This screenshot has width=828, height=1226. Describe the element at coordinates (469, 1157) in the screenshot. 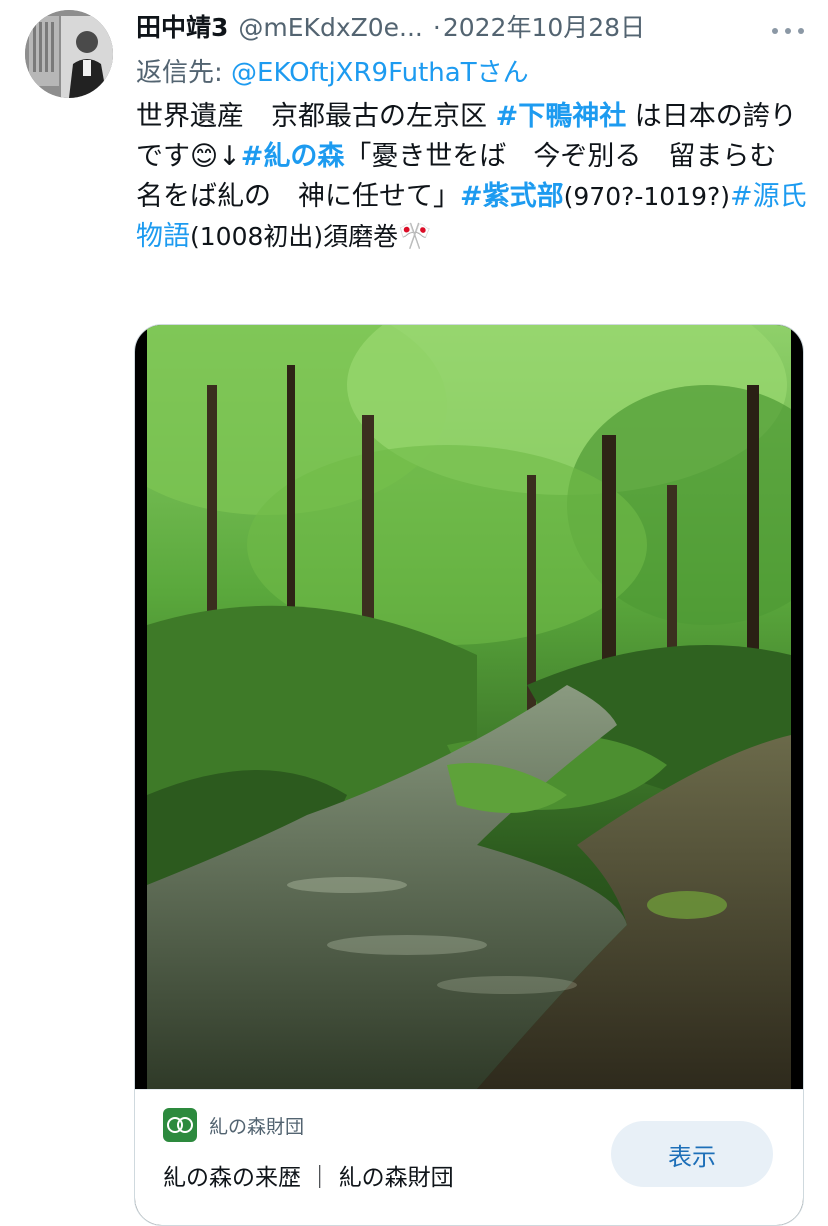

I see `card-footer: 糺の森財団 糺の森の来歴 ｜ 糺の森財団 表示` at that location.